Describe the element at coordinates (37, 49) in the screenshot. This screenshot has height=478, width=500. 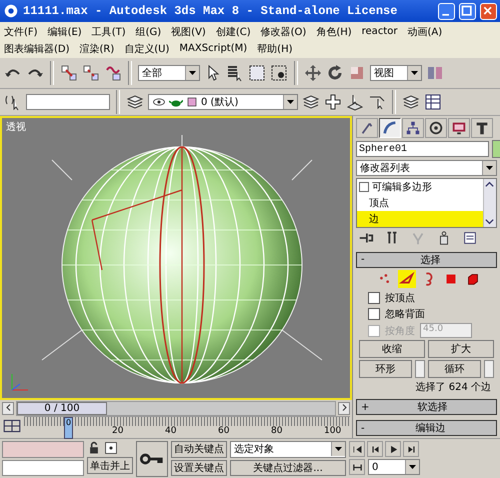
I see `menu-item: 图表编辑器(D)` at that location.